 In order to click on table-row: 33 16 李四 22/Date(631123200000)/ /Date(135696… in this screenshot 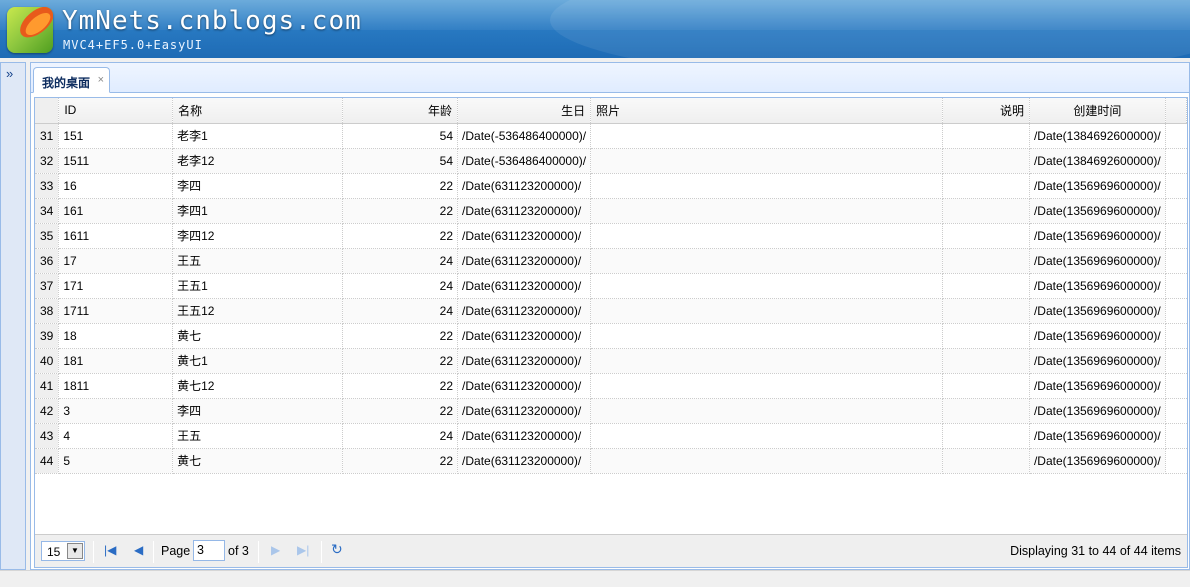, I will do `click(611, 186)`.